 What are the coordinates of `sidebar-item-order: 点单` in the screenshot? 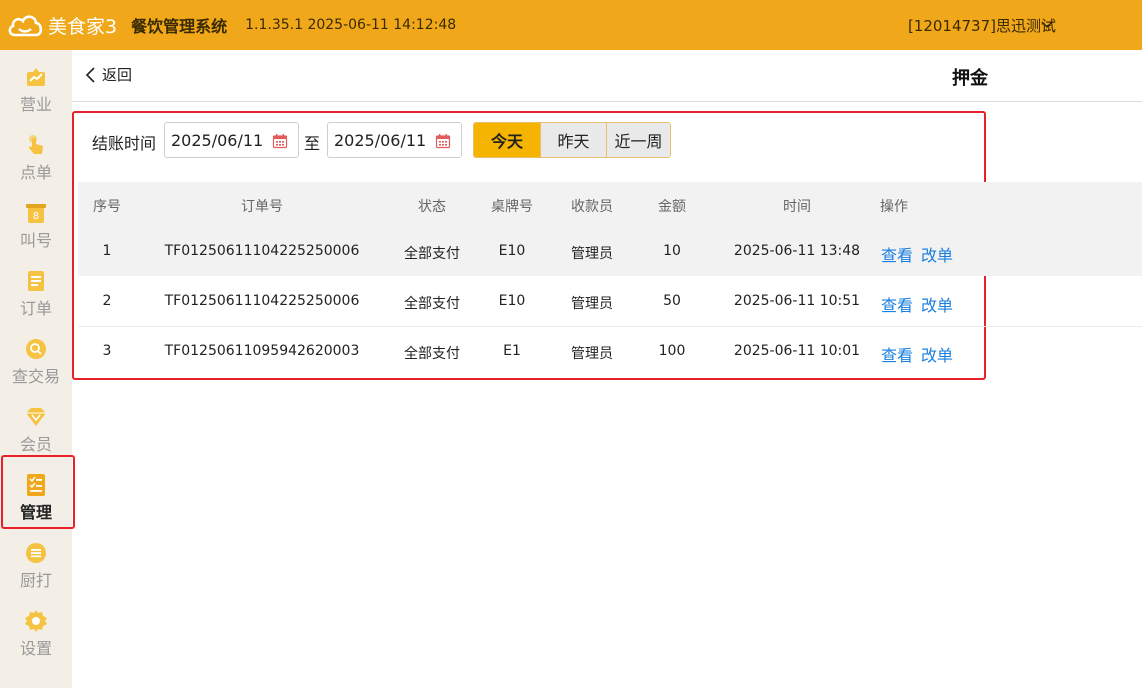 It's located at (36, 158).